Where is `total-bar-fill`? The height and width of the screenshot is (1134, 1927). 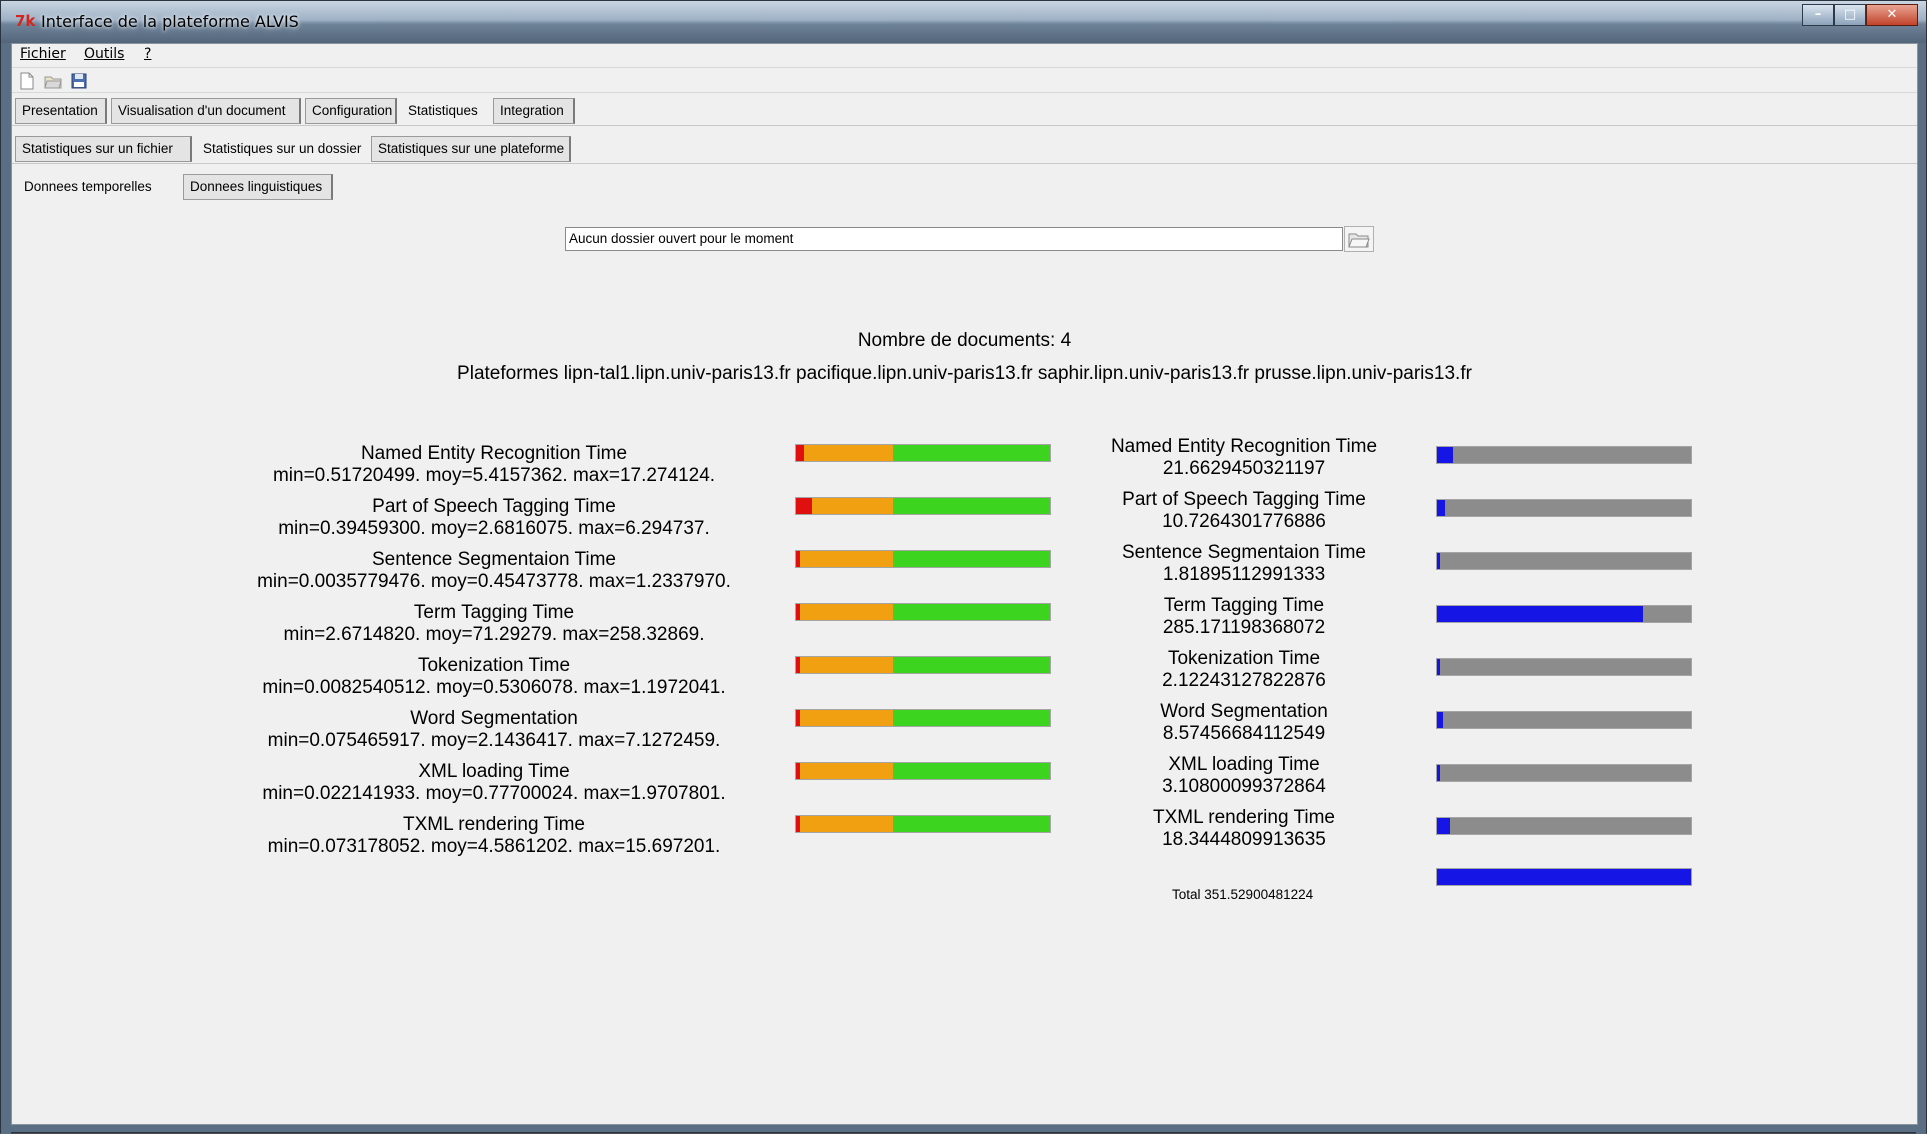
total-bar-fill is located at coordinates (1564, 877).